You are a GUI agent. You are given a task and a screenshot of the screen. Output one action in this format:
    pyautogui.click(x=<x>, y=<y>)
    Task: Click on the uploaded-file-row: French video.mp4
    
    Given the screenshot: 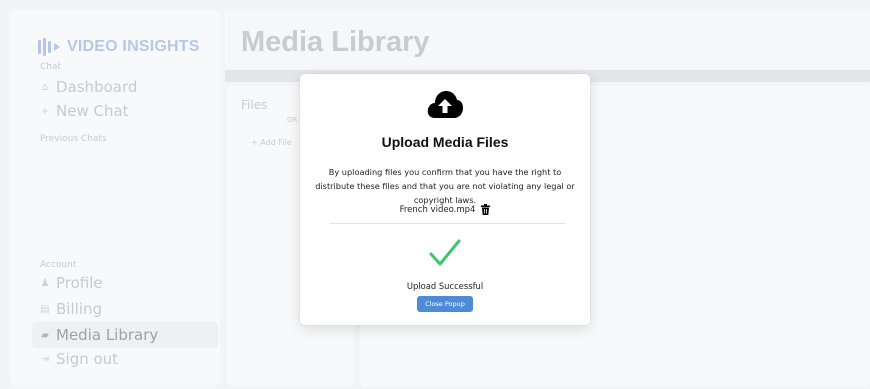 What is the action you would take?
    pyautogui.click(x=445, y=209)
    